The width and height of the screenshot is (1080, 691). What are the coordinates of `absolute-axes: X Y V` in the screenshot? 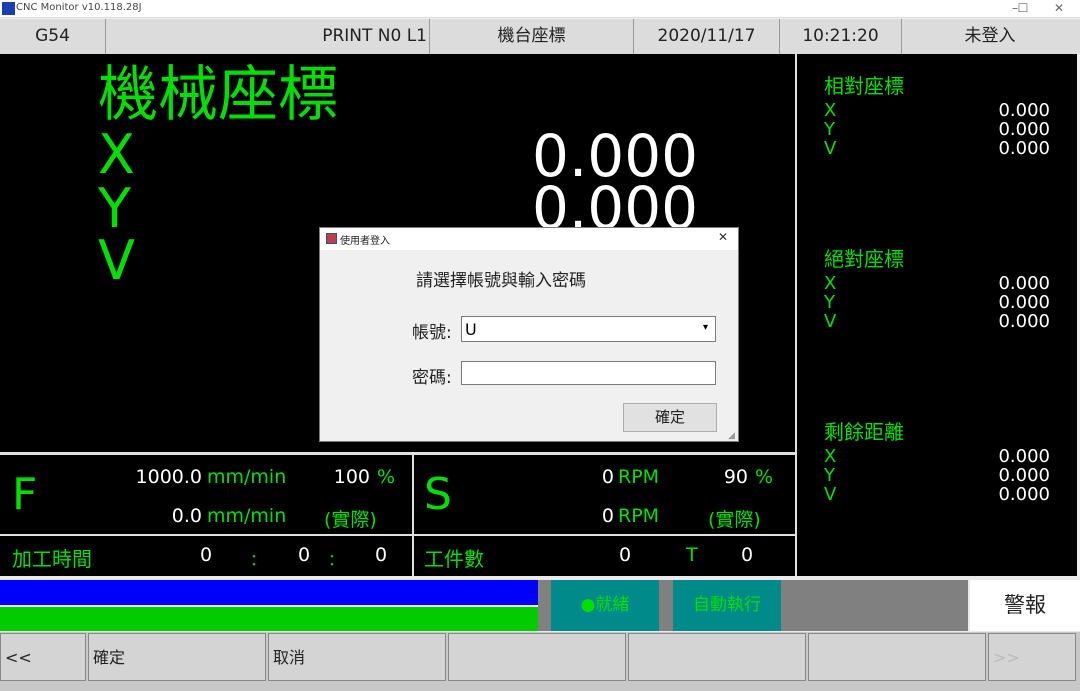 It's located at (834, 302).